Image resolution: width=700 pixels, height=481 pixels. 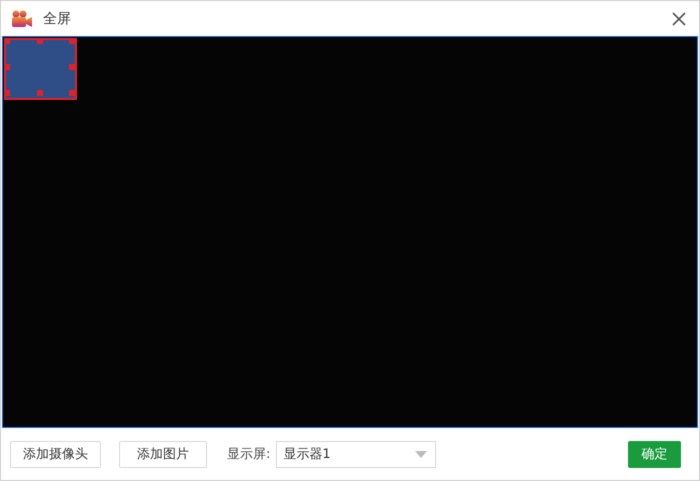 What do you see at coordinates (679, 18) in the screenshot?
I see `close-icon` at bounding box center [679, 18].